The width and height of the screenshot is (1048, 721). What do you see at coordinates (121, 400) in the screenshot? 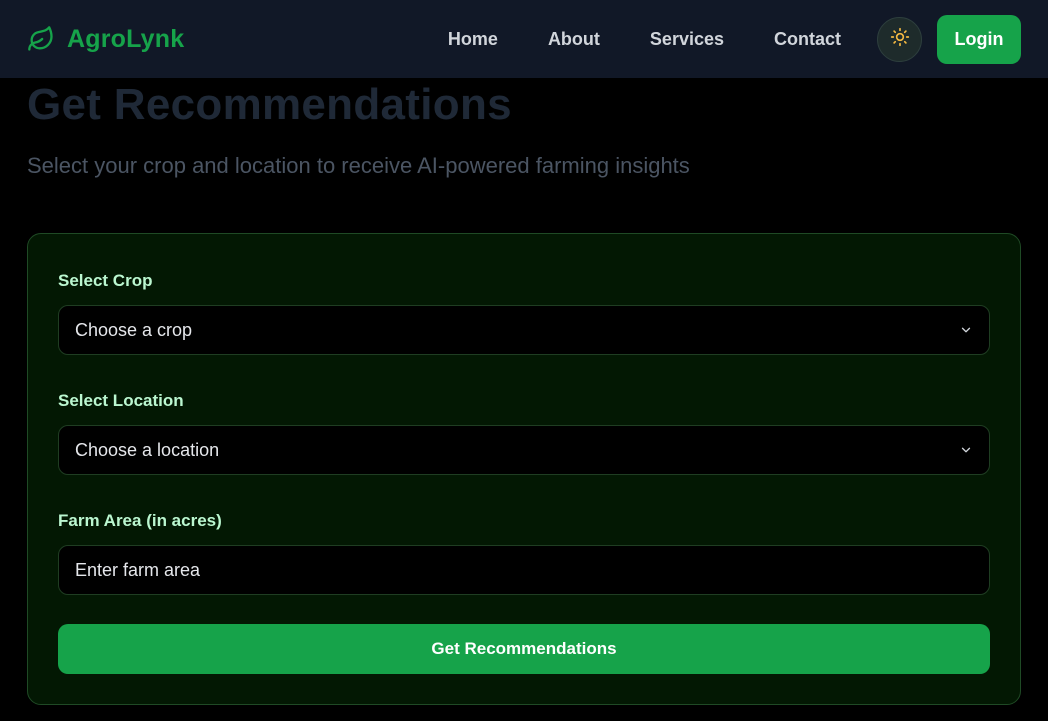
I see `location-label: Select Location` at bounding box center [121, 400].